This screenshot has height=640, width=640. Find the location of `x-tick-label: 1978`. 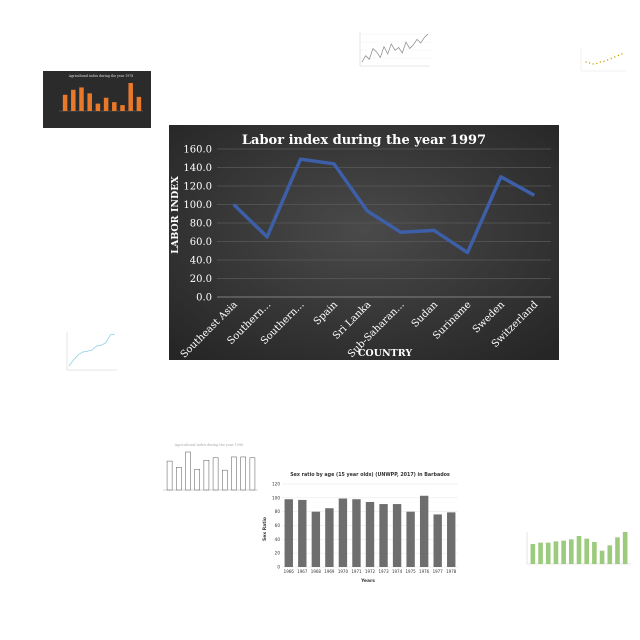

x-tick-label: 1978 is located at coordinates (451, 571).